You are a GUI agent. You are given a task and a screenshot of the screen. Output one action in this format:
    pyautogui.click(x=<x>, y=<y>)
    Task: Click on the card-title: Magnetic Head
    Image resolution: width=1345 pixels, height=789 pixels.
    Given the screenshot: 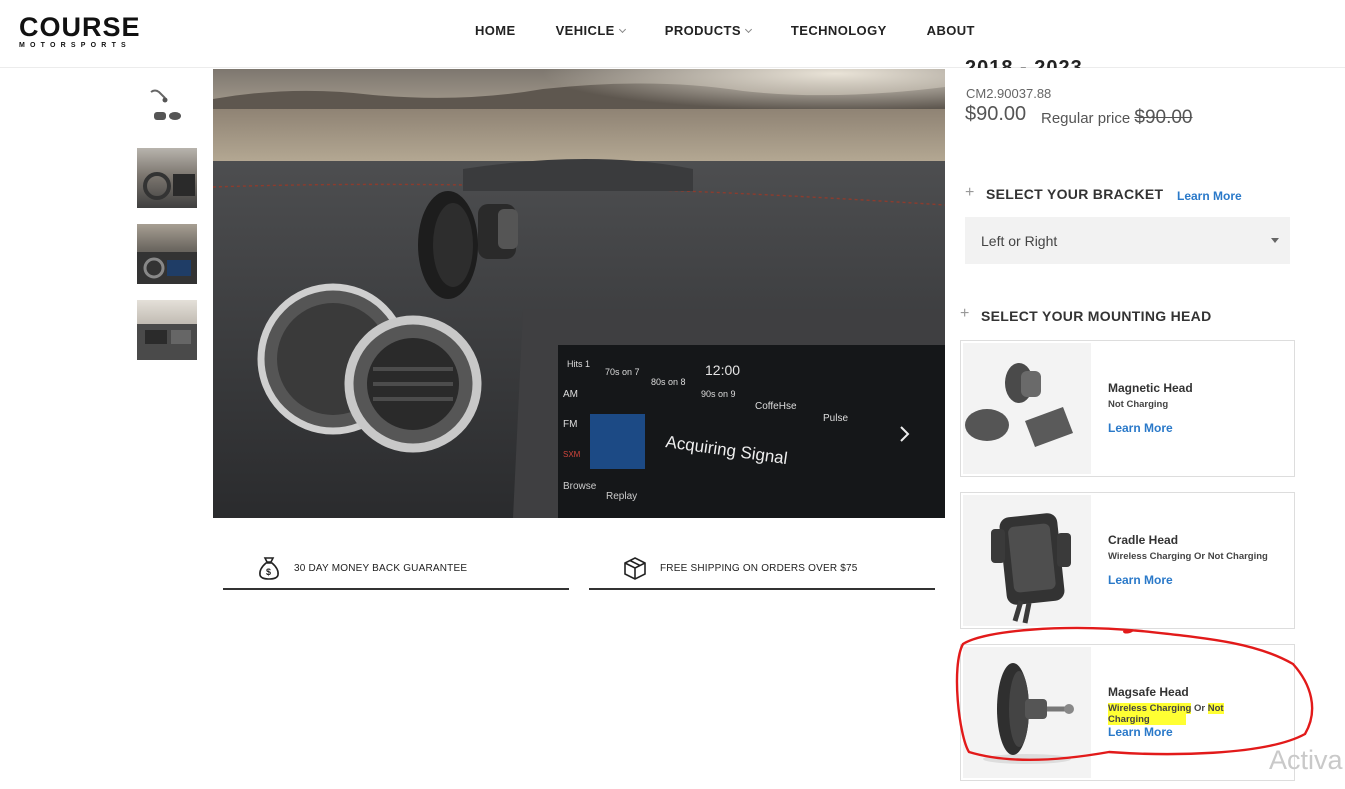 What is the action you would take?
    pyautogui.click(x=1150, y=388)
    